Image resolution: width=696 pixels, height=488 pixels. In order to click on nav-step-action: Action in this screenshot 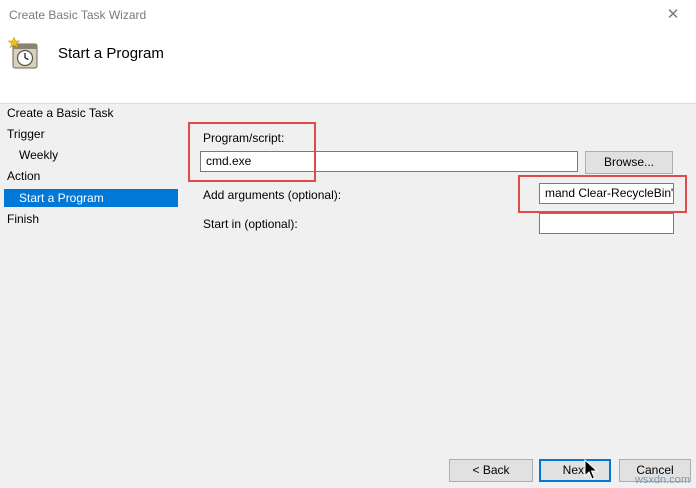, I will do `click(24, 176)`.